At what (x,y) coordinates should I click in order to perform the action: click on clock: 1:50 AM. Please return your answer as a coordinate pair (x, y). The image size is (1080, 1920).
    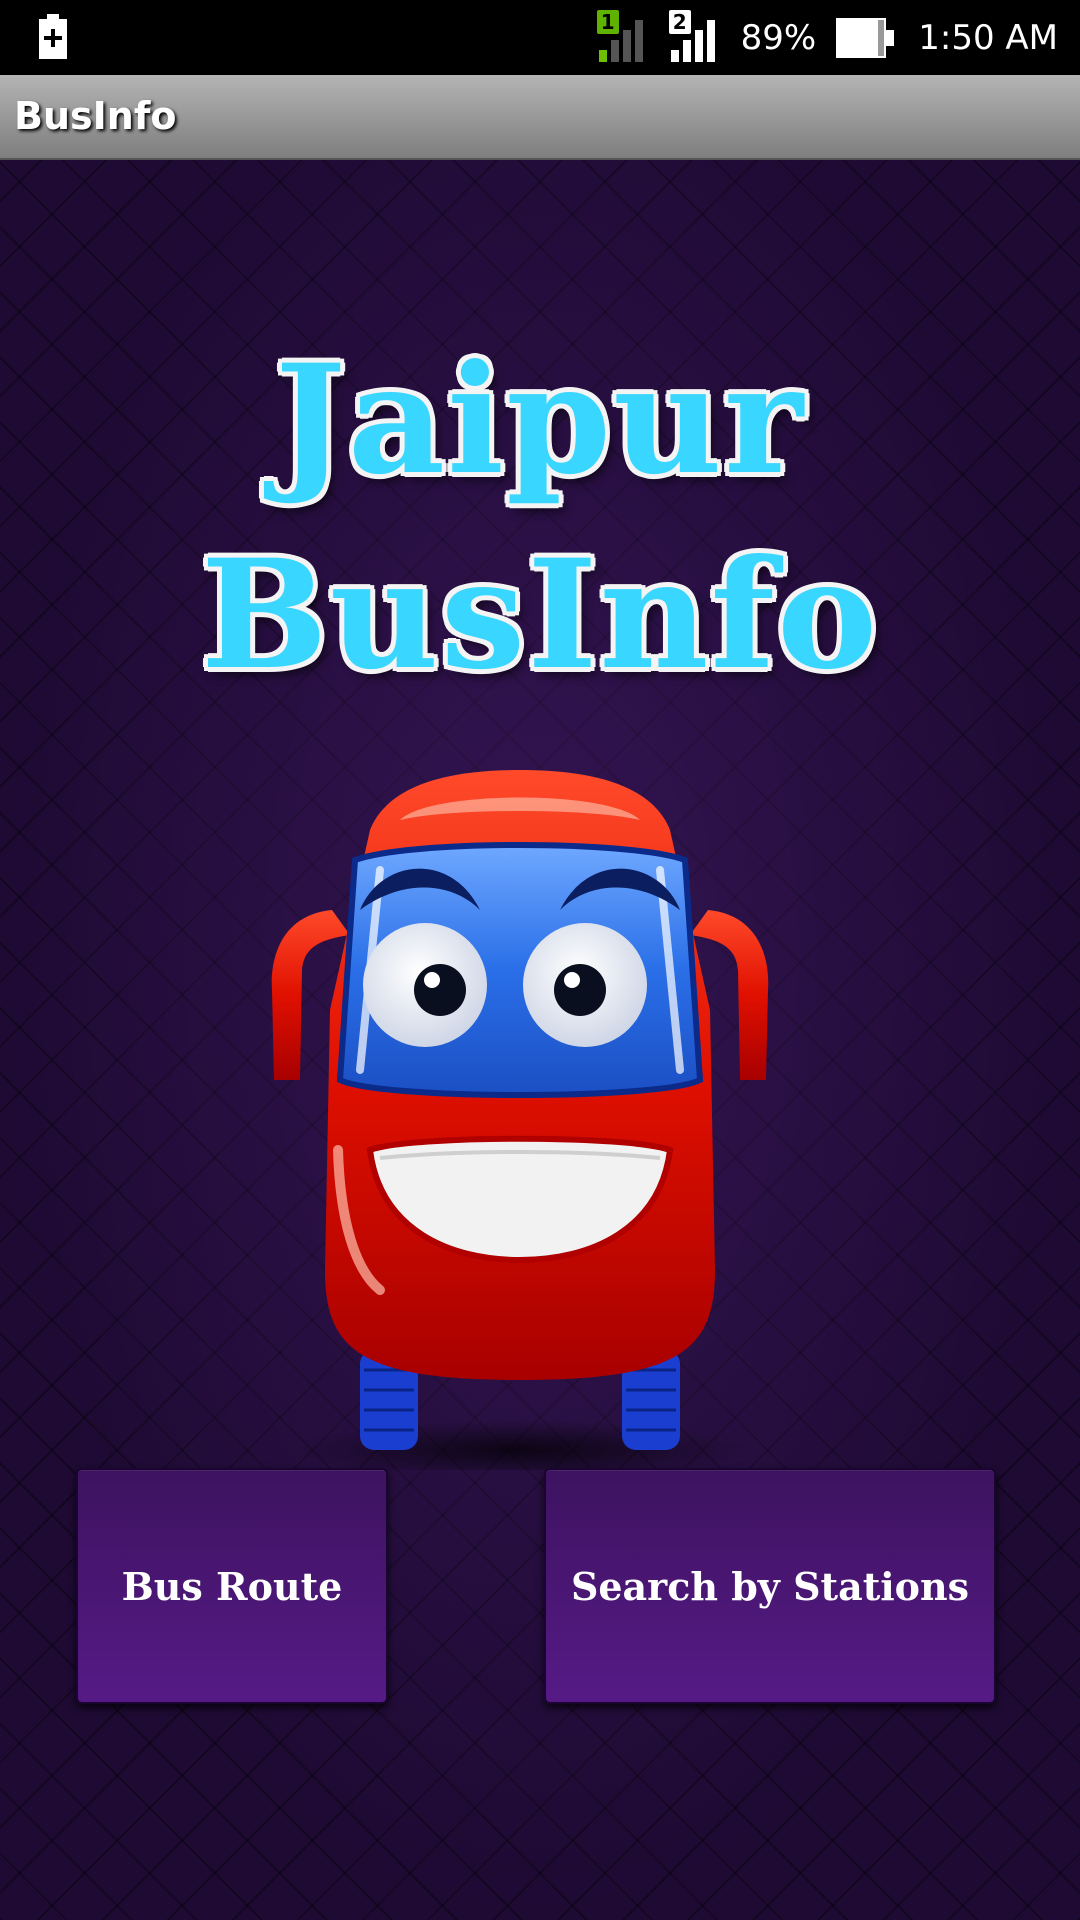
    Looking at the image, I should click on (988, 37).